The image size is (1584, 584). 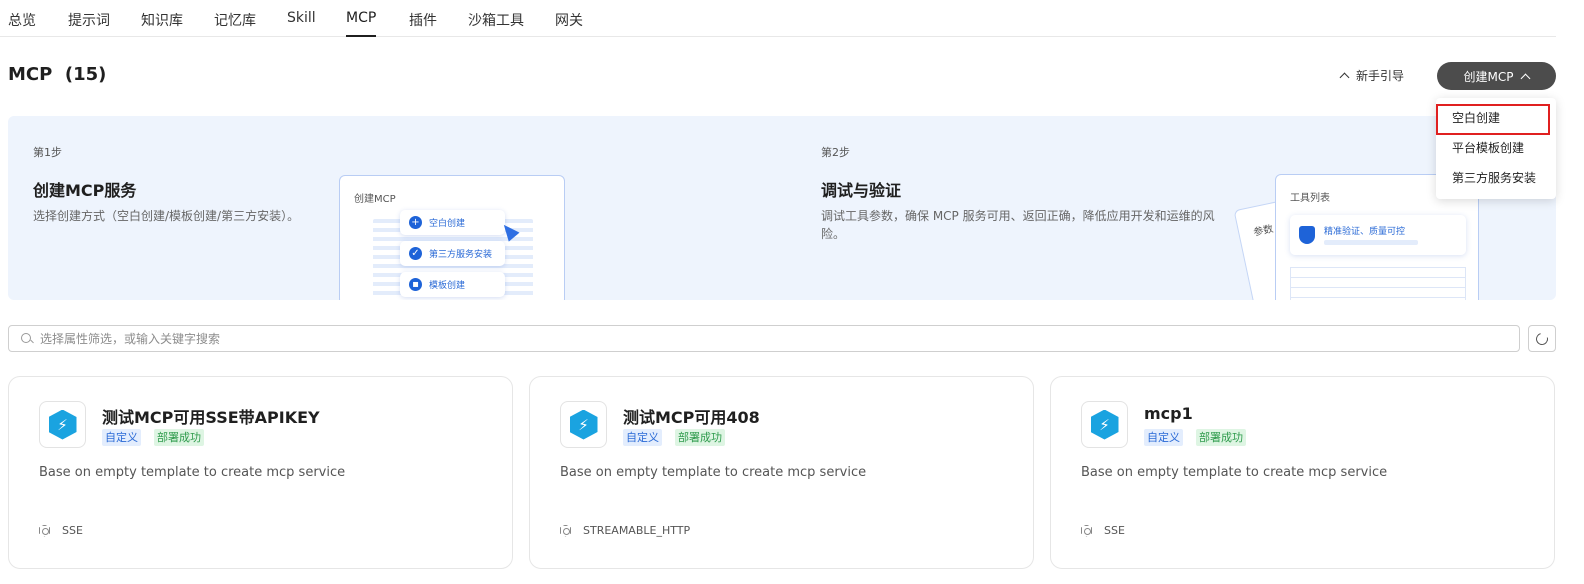 What do you see at coordinates (89, 20) in the screenshot?
I see `tab-prompts: 提示词` at bounding box center [89, 20].